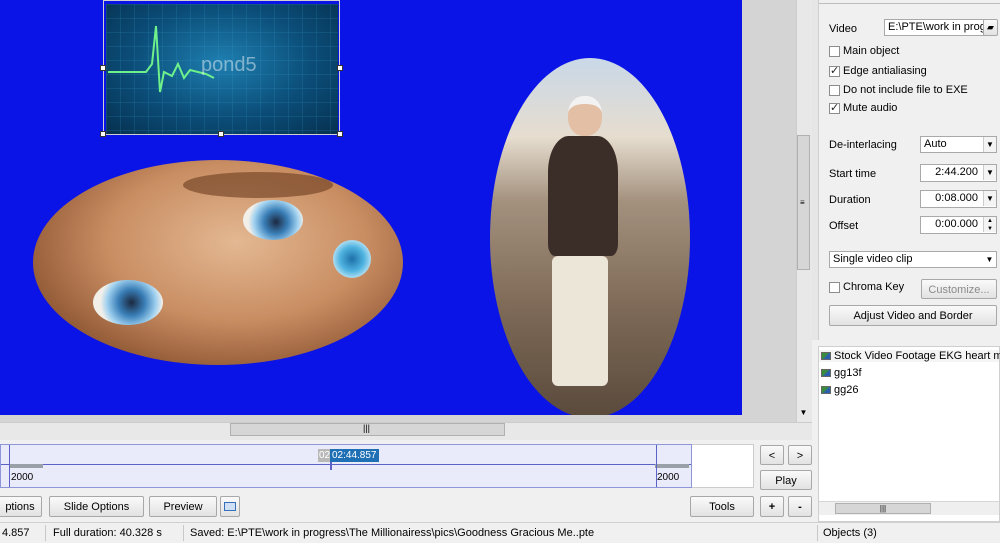 This screenshot has width=1000, height=543. I want to click on video-path-field: E:\PTE\work in progre, so click(934, 27).